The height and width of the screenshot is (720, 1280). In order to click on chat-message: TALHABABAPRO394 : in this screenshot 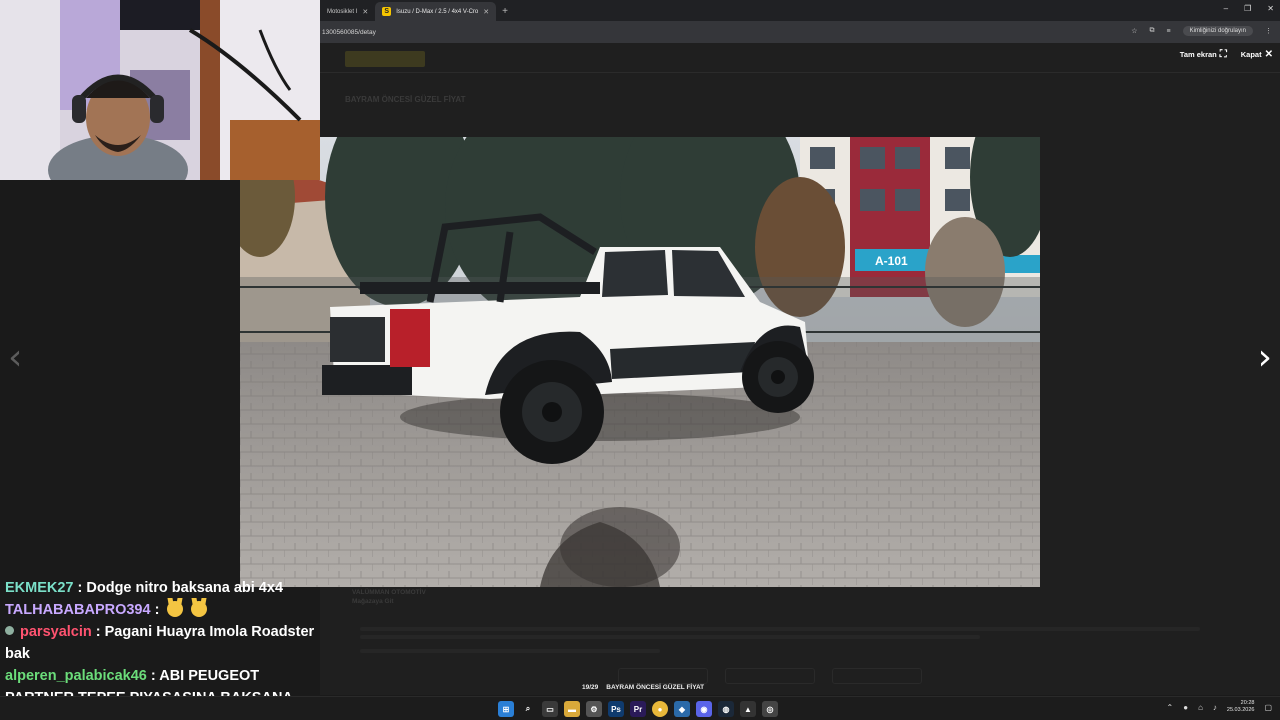, I will do `click(160, 610)`.